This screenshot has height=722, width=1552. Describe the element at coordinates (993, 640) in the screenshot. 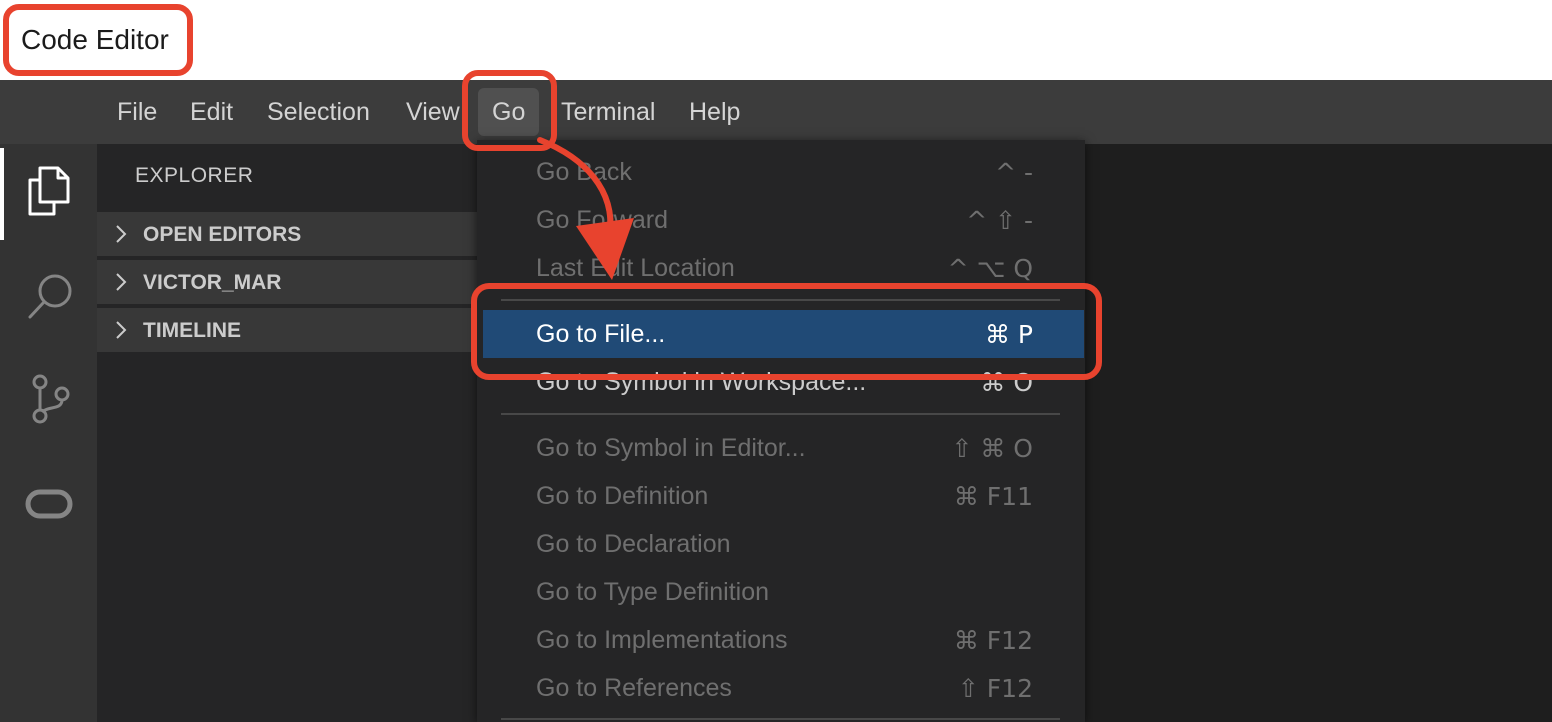

I see `menu-item-shortcut: ⌘ F12` at that location.